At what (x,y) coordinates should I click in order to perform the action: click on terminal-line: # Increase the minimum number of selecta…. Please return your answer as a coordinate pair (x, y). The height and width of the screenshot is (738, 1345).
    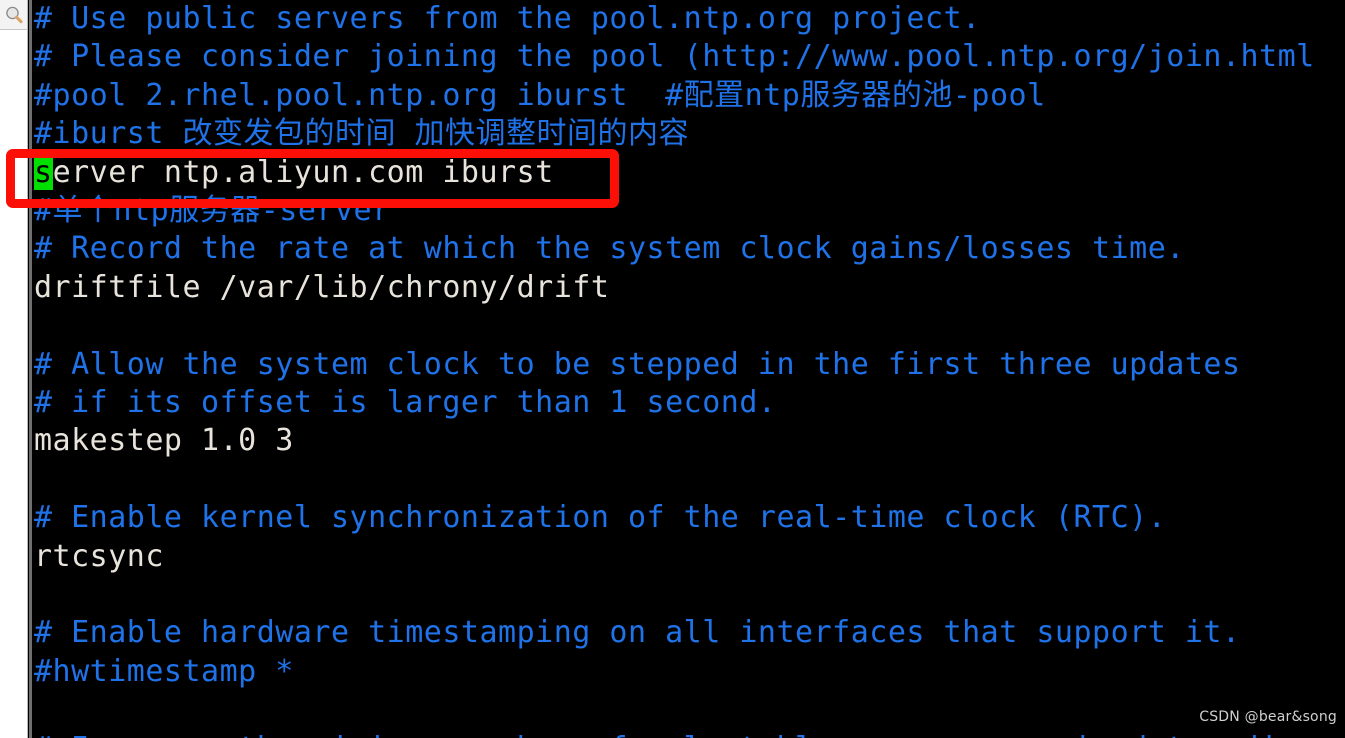
    Looking at the image, I should click on (674, 734).